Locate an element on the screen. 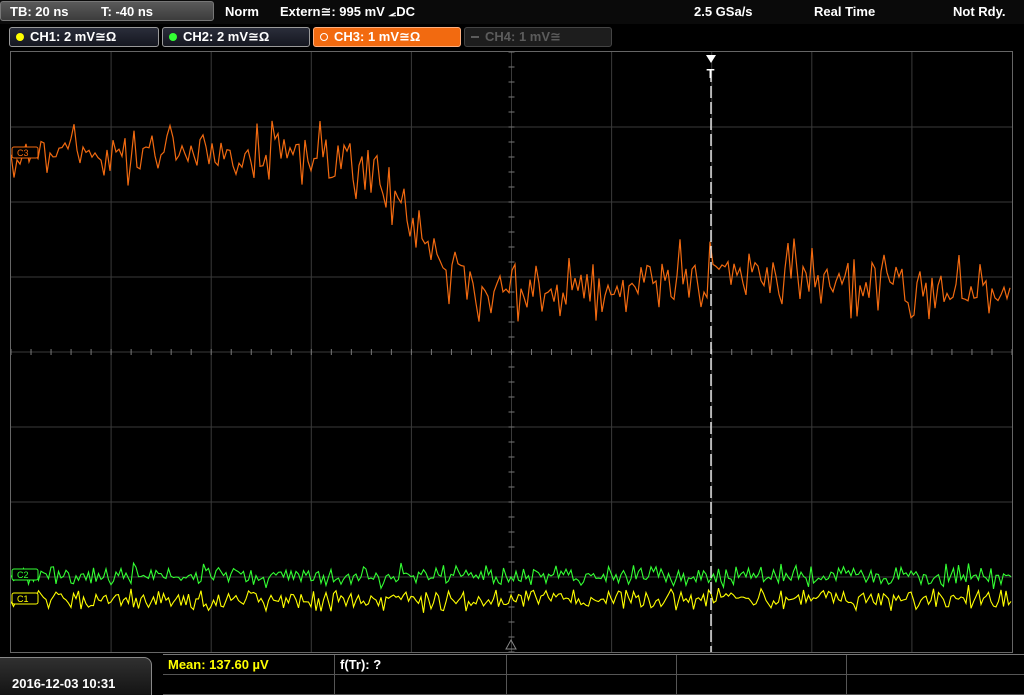 The width and height of the screenshot is (1024, 695). timebase-value: TB: 20 ns is located at coordinates (39, 11).